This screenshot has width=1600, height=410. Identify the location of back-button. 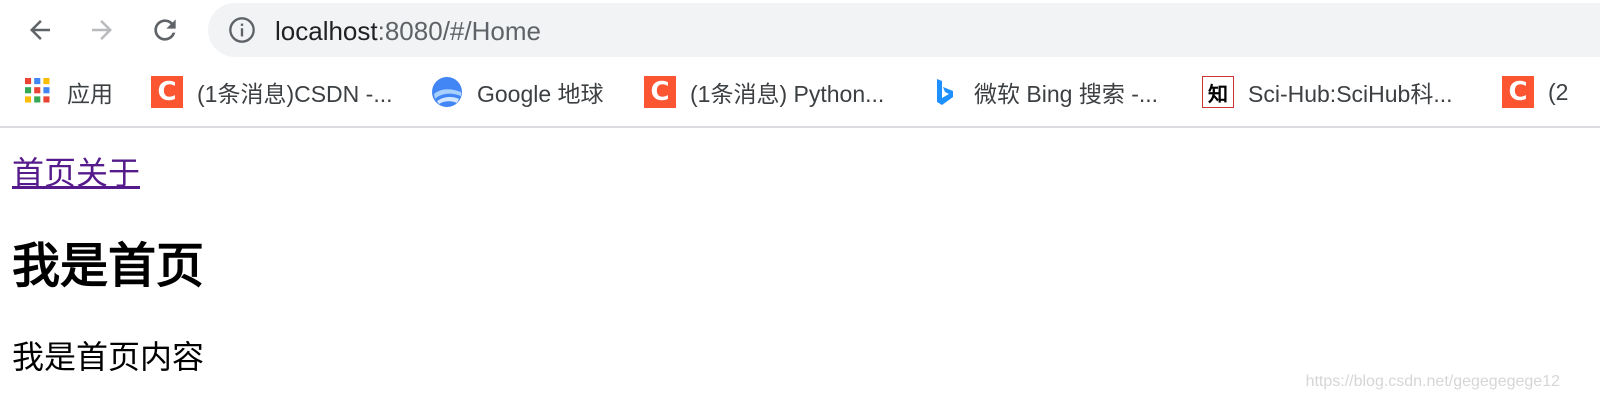
(40, 30).